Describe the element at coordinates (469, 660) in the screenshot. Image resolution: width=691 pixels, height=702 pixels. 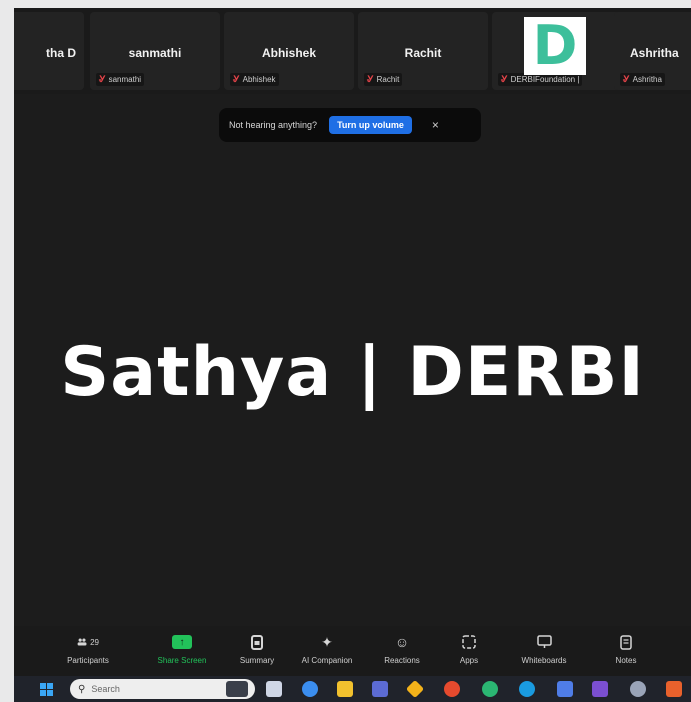
I see `apps-label: Apps` at that location.